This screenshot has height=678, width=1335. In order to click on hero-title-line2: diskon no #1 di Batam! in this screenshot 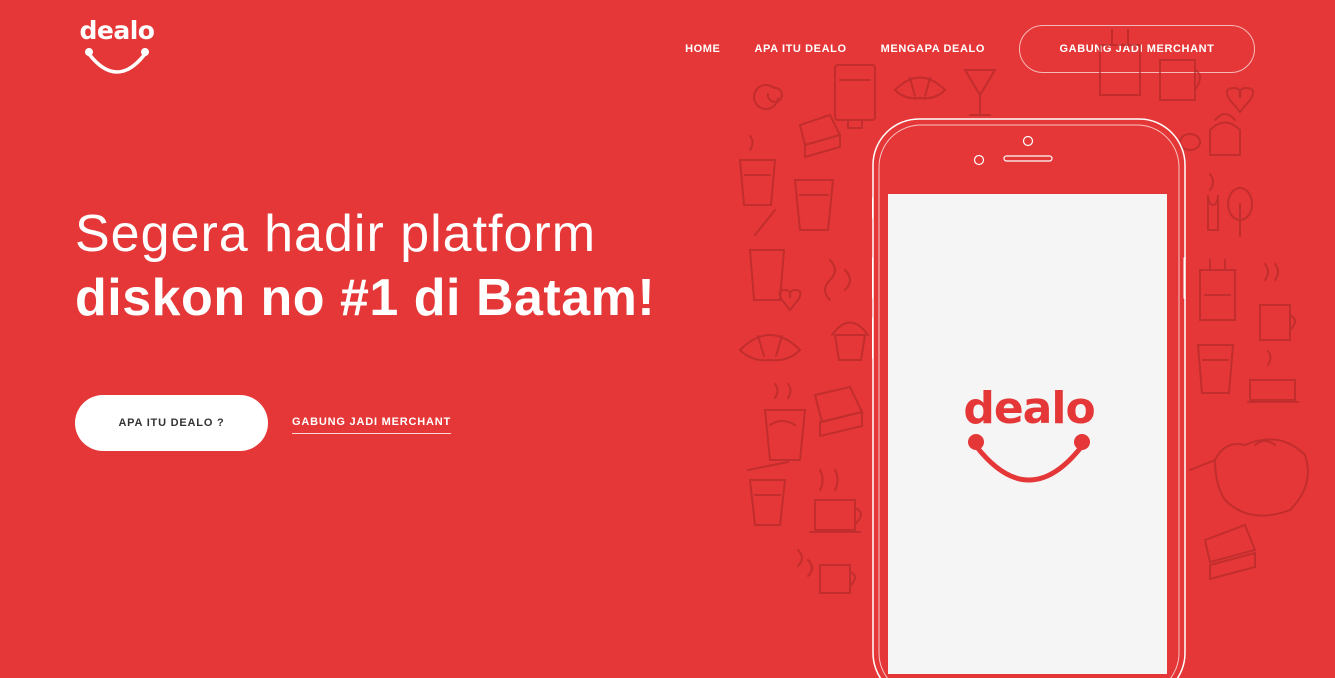, I will do `click(365, 298)`.